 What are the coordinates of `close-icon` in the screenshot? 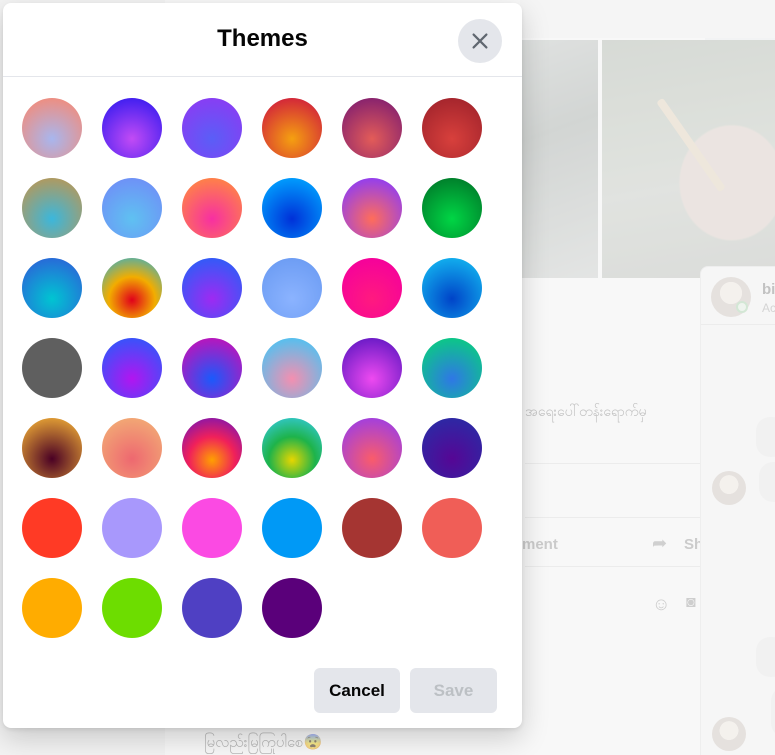 It's located at (480, 41).